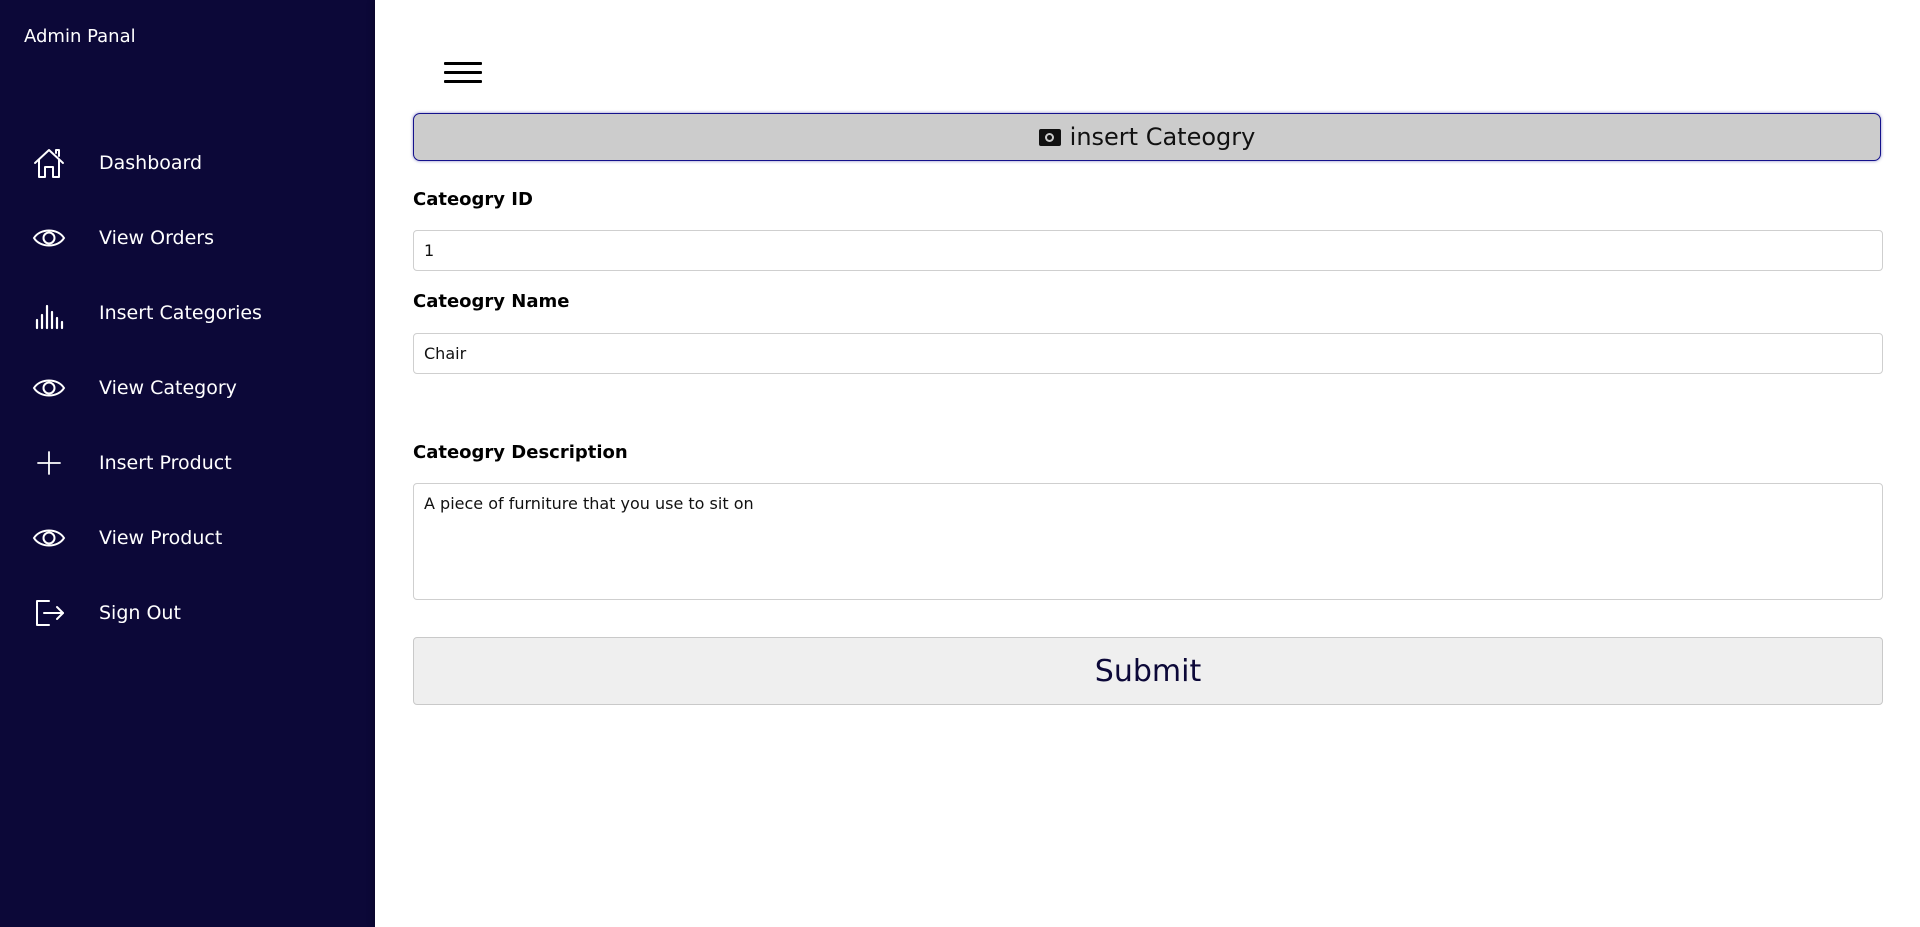 This screenshot has width=1920, height=927. I want to click on sidebar-item-label: Dashboard, so click(151, 162).